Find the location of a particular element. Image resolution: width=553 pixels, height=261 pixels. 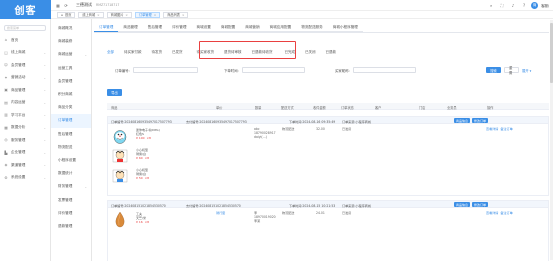

submenu-item: 财务管理 ⌄ is located at coordinates (71, 186).